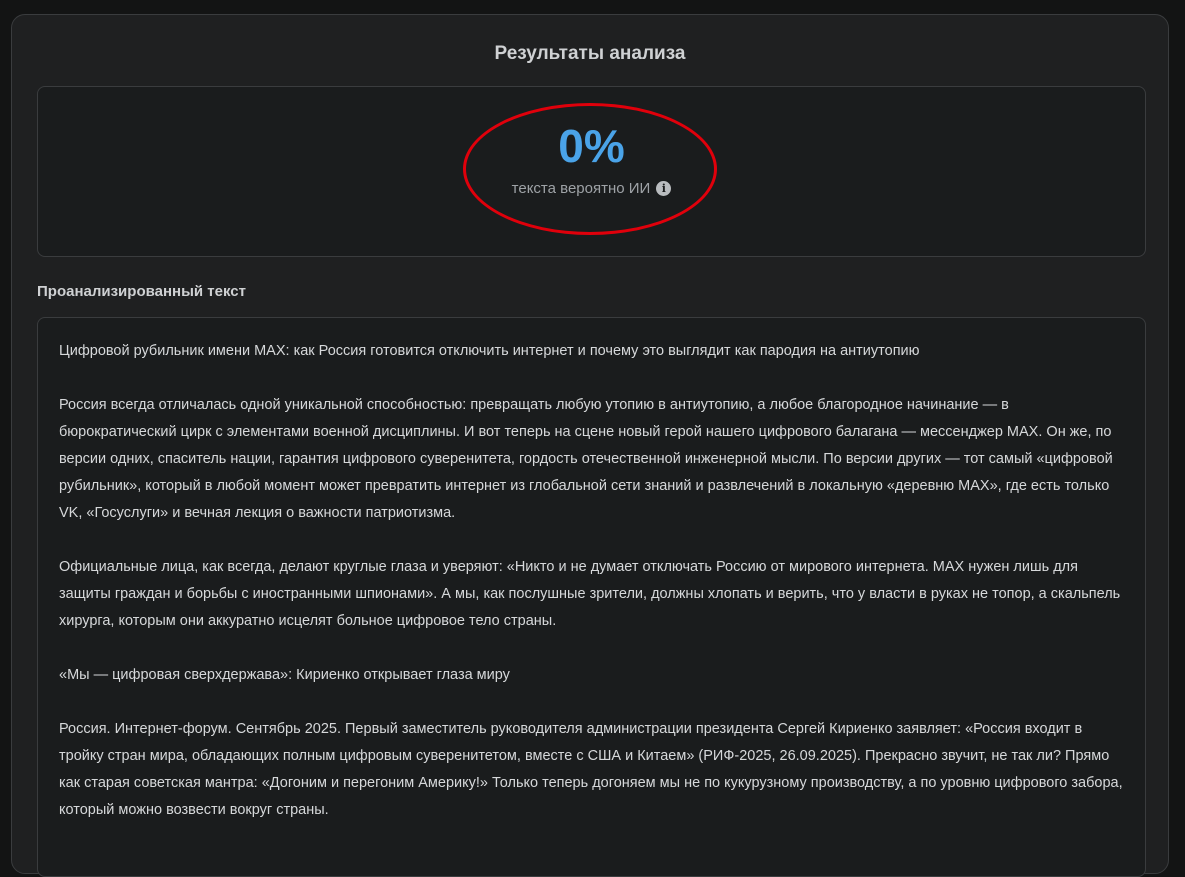 The width and height of the screenshot is (1185, 877). Describe the element at coordinates (141, 291) in the screenshot. I see `analyzed-text-label: Проанализированный текст` at that location.